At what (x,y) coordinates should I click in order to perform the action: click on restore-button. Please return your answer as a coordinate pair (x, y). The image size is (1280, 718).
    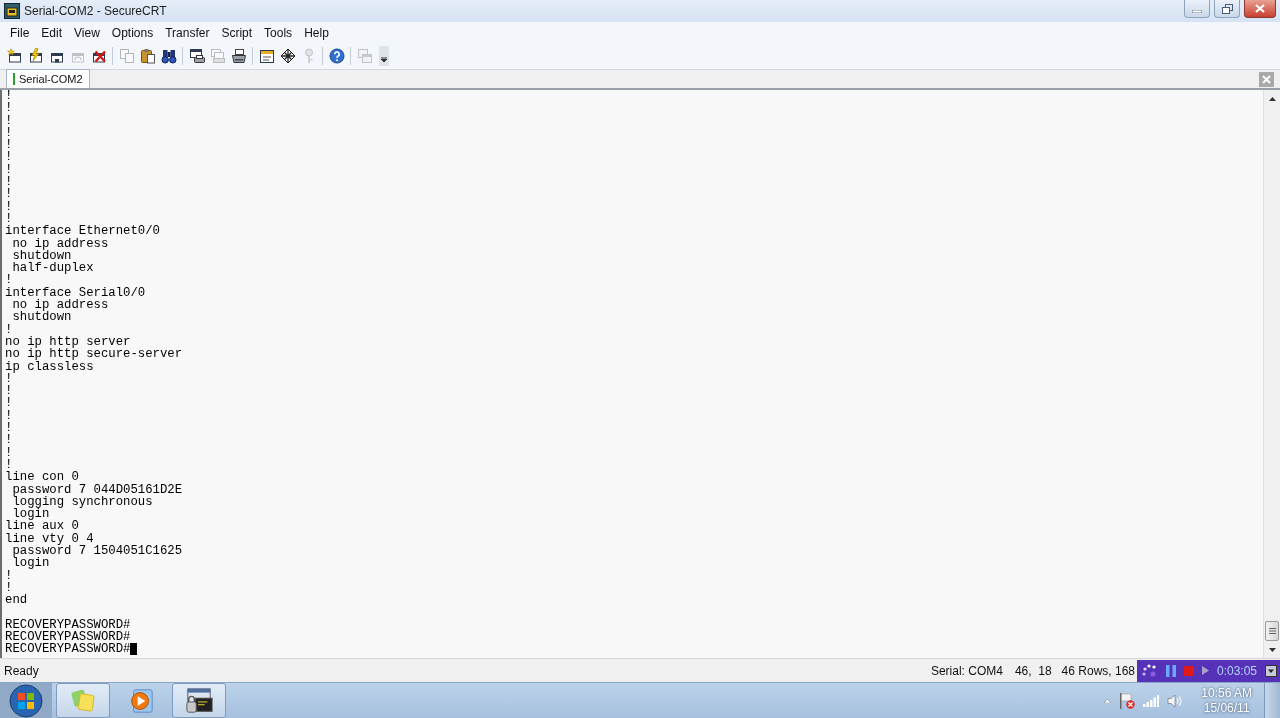
    Looking at the image, I should click on (1227, 9).